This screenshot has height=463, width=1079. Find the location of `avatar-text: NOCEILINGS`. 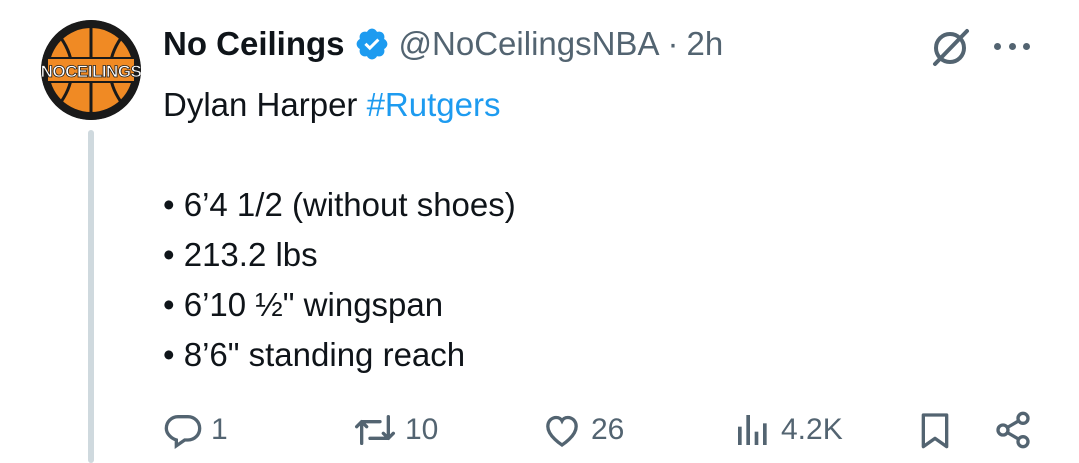

avatar-text: NOCEILINGS is located at coordinates (91, 71).